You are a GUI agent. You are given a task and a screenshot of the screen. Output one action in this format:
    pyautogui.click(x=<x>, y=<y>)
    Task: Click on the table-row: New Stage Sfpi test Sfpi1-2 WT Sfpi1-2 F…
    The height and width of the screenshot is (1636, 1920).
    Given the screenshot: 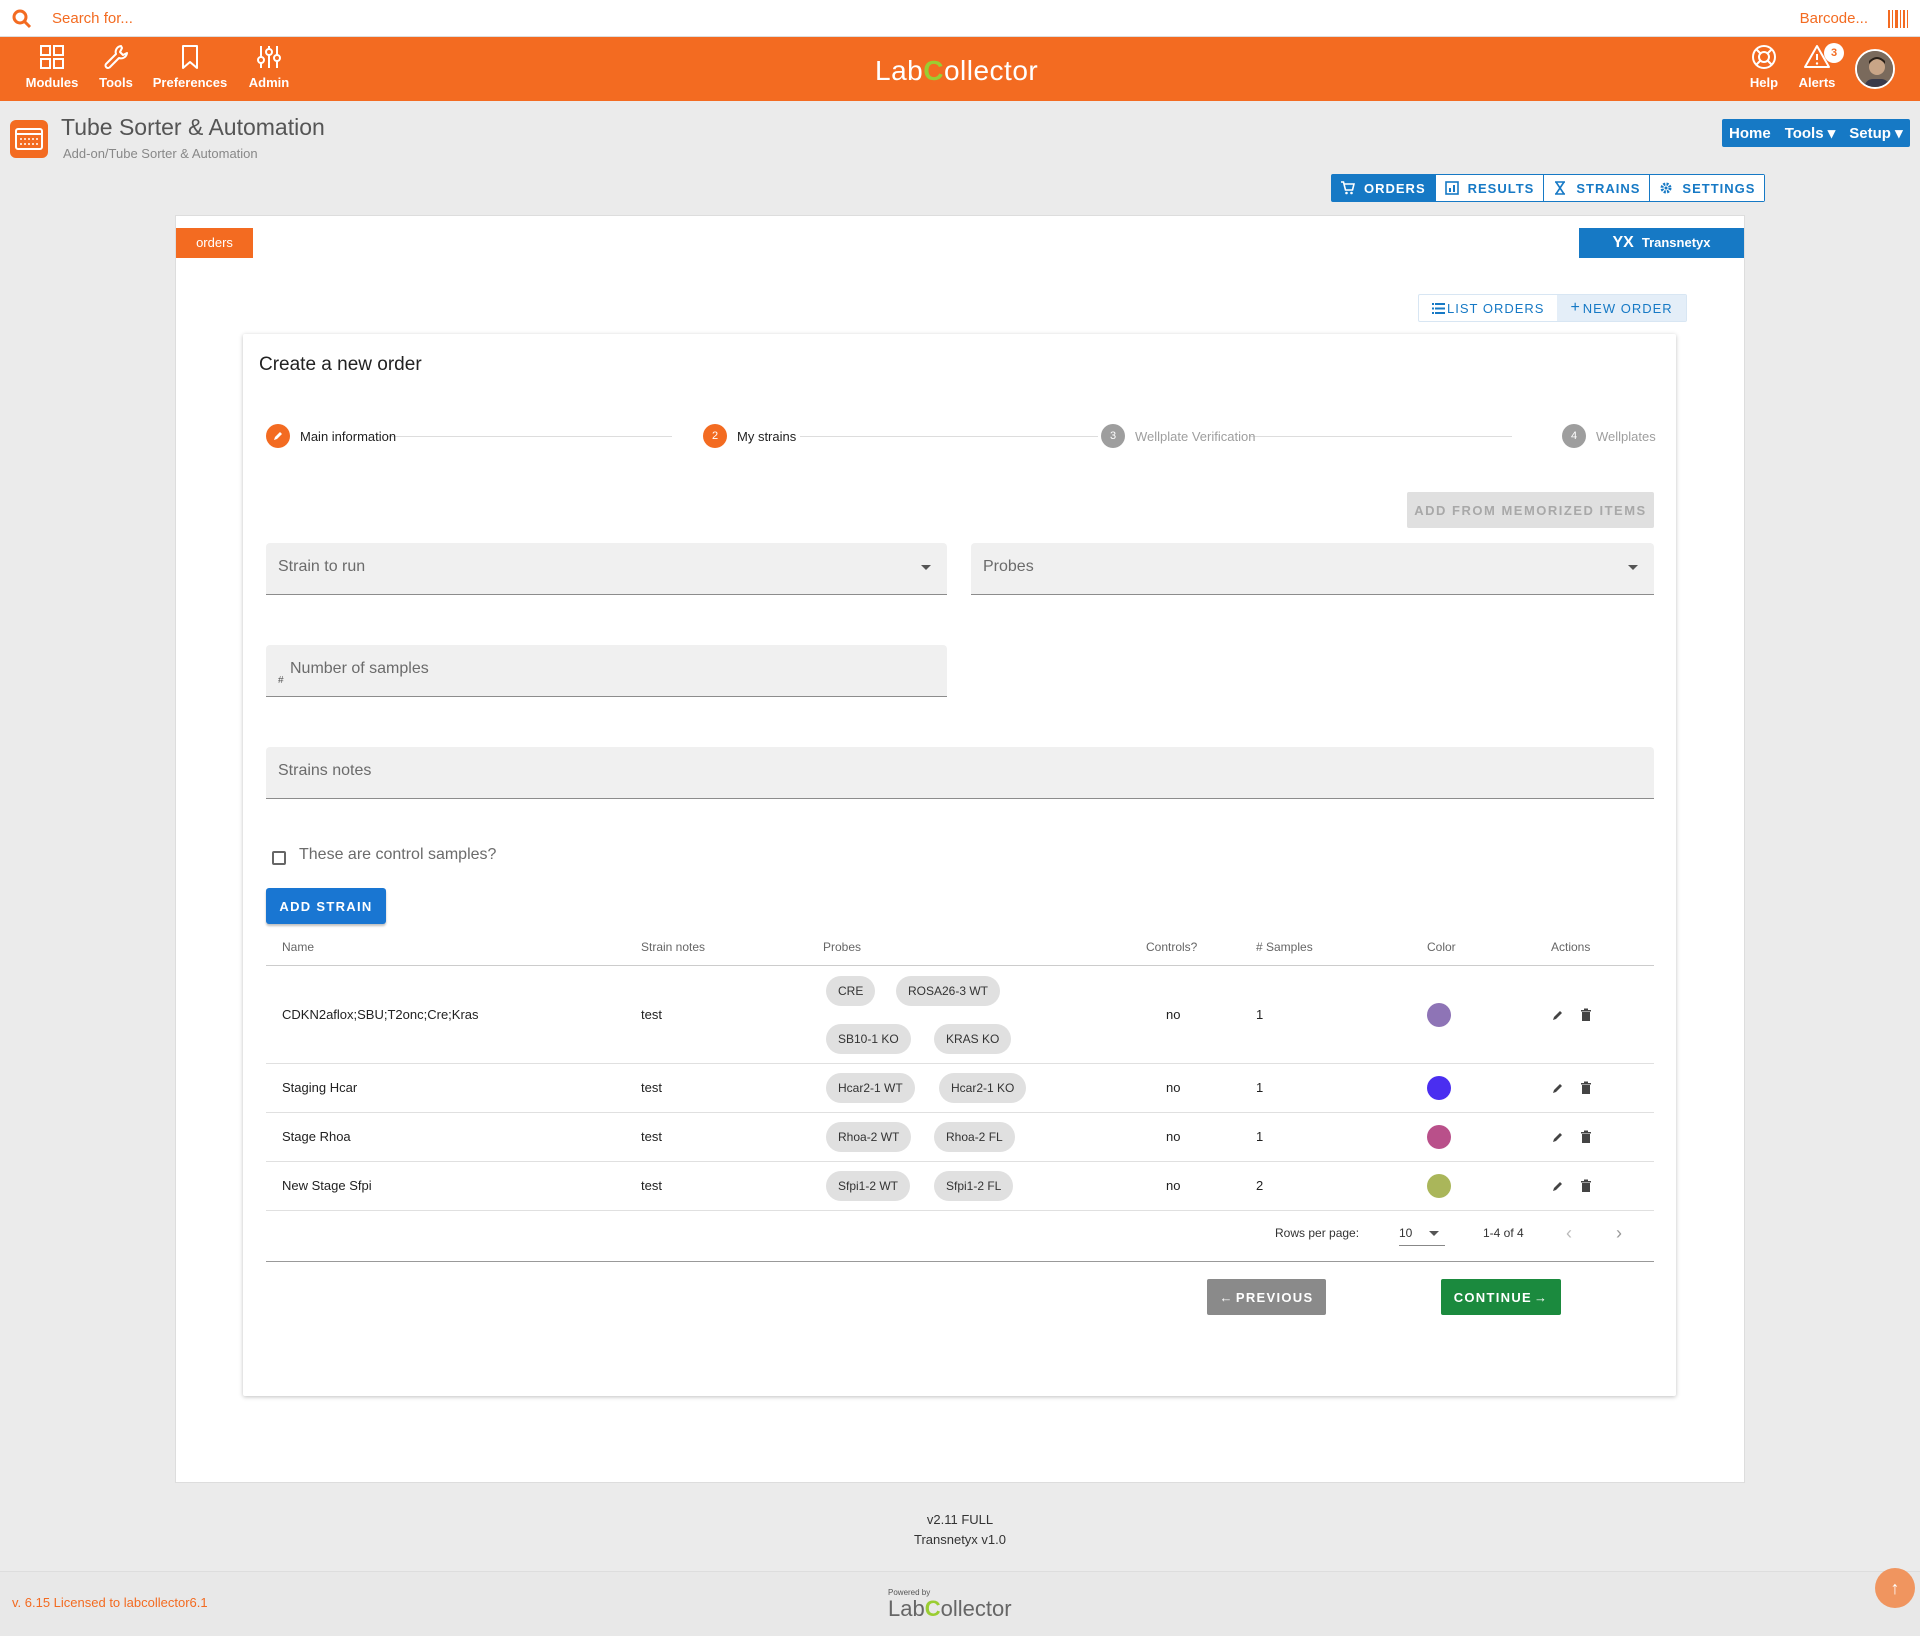 What is the action you would take?
    pyautogui.click(x=960, y=1186)
    